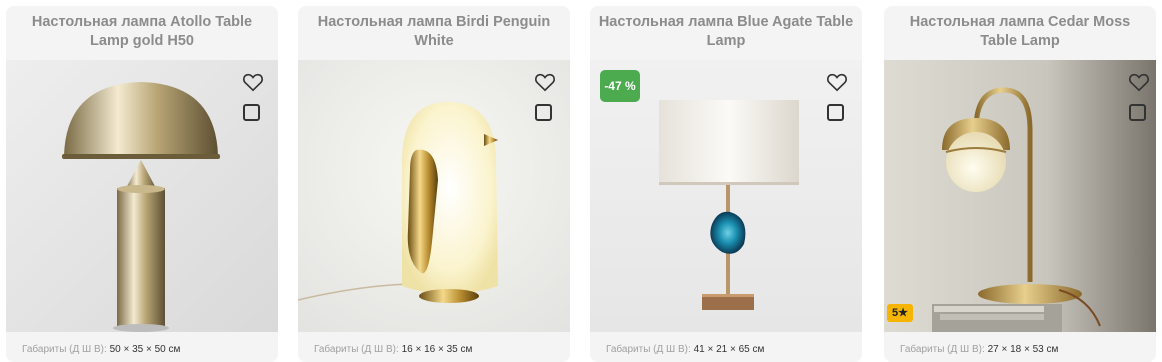  What do you see at coordinates (729, 349) in the screenshot?
I see `dimensions-value: 41 × 21 × 65 см` at bounding box center [729, 349].